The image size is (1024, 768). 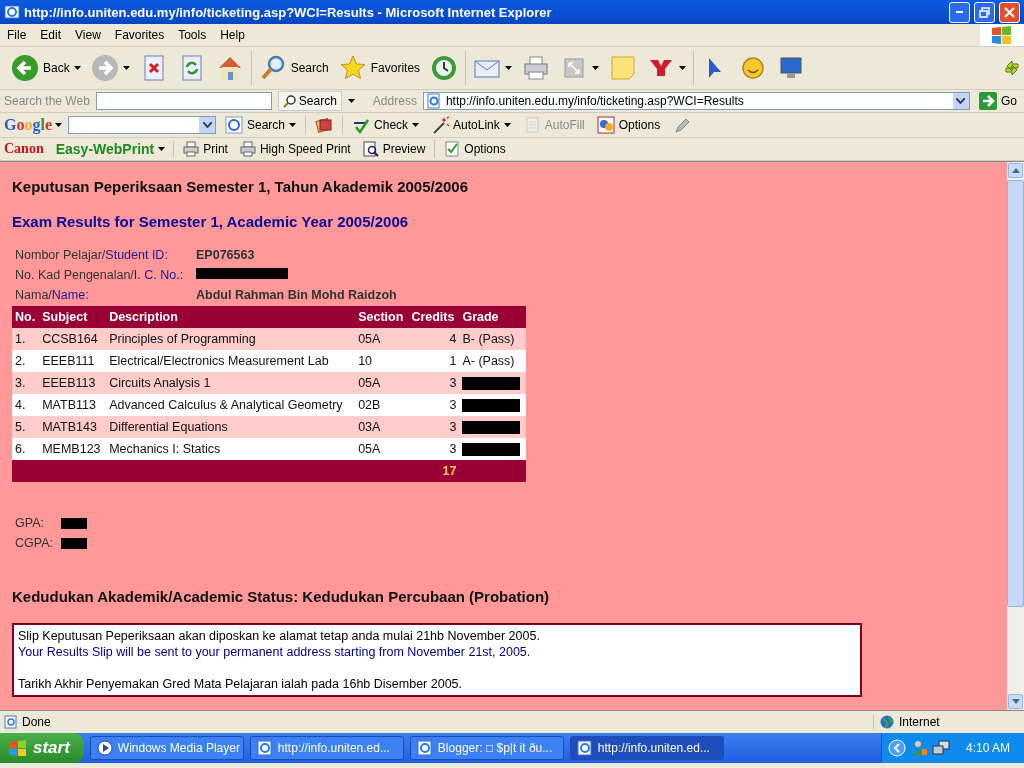 I want to click on search-button: Search, so click(x=309, y=101).